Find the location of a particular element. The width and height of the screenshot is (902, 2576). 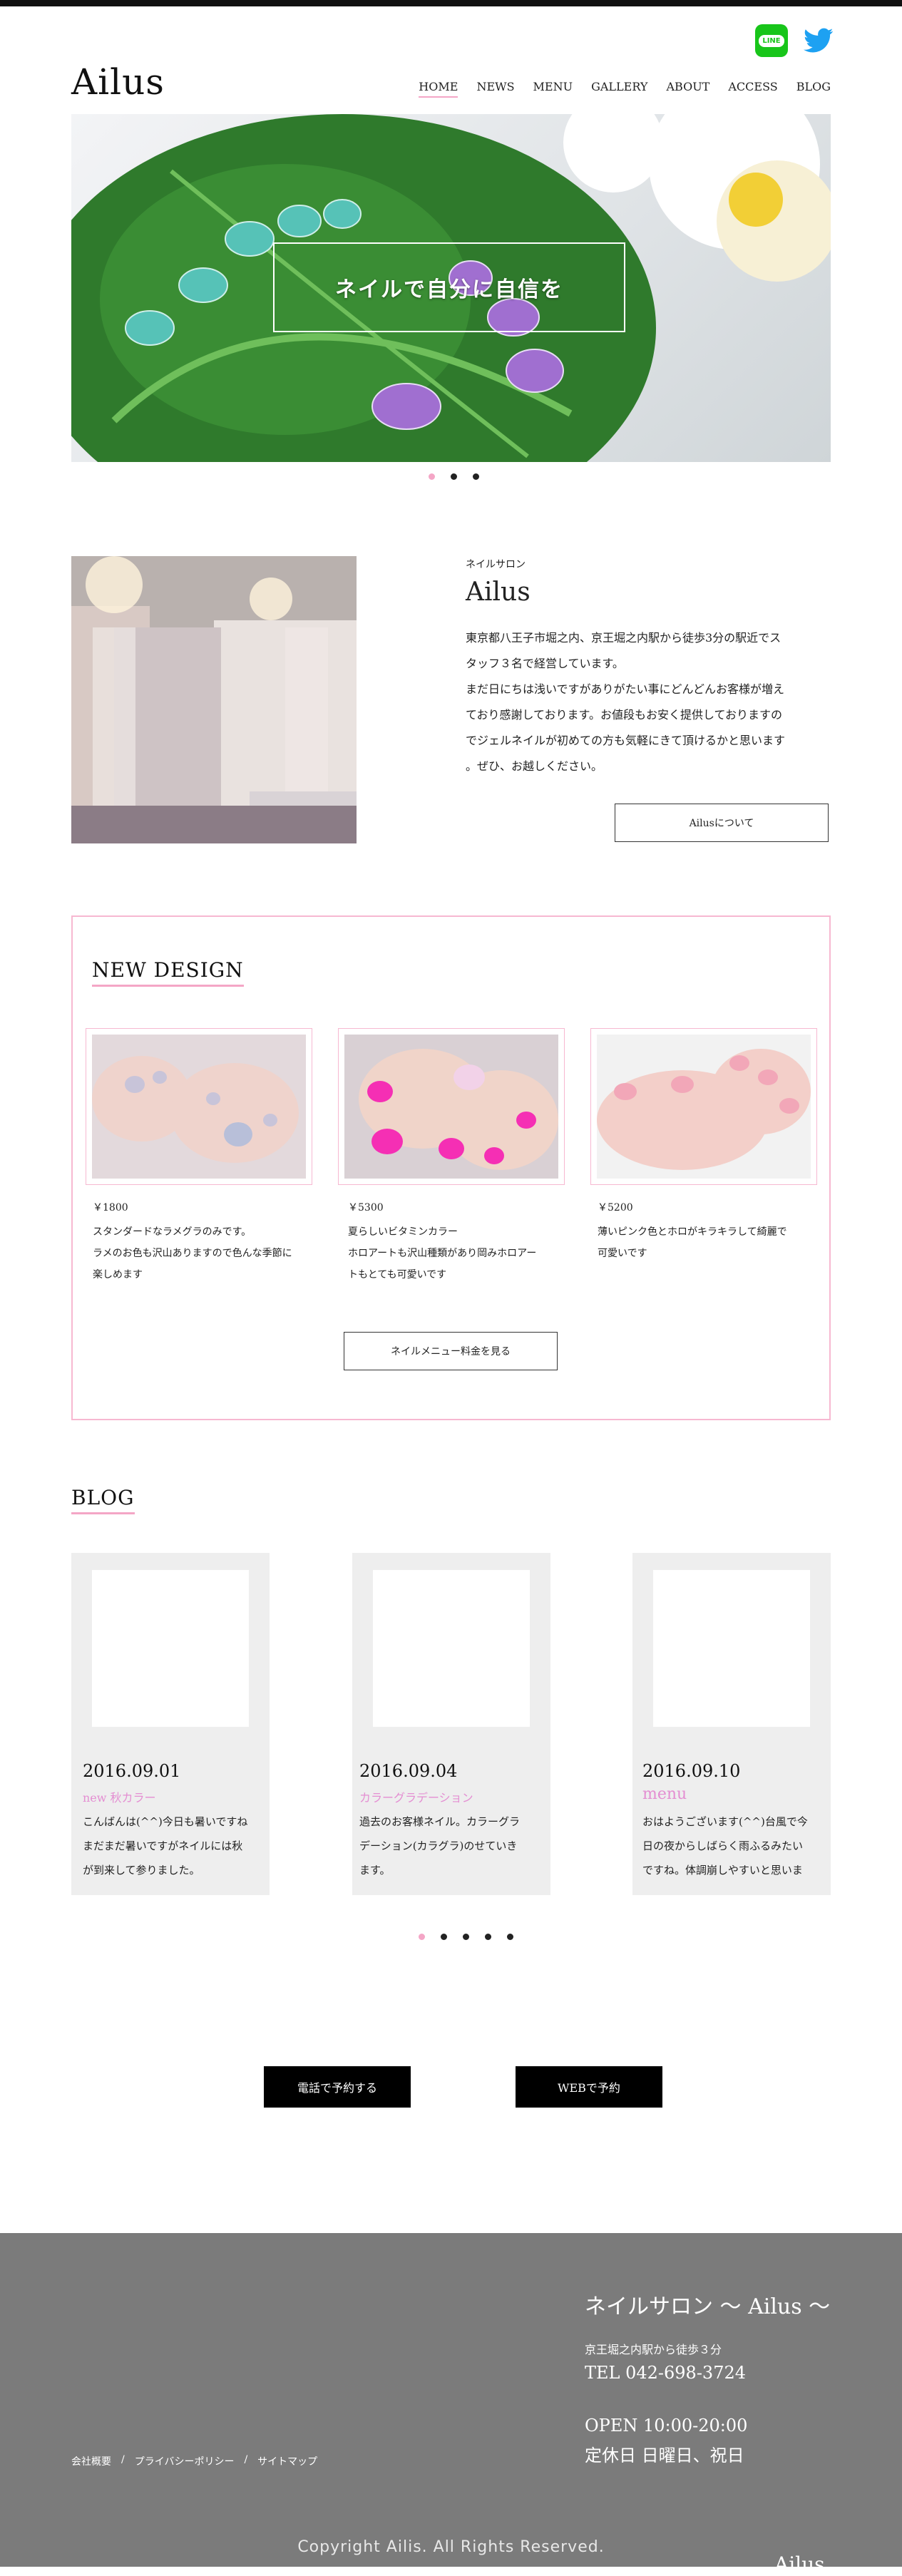

about-line: タッフ３名で経営しています。 is located at coordinates (545, 663).